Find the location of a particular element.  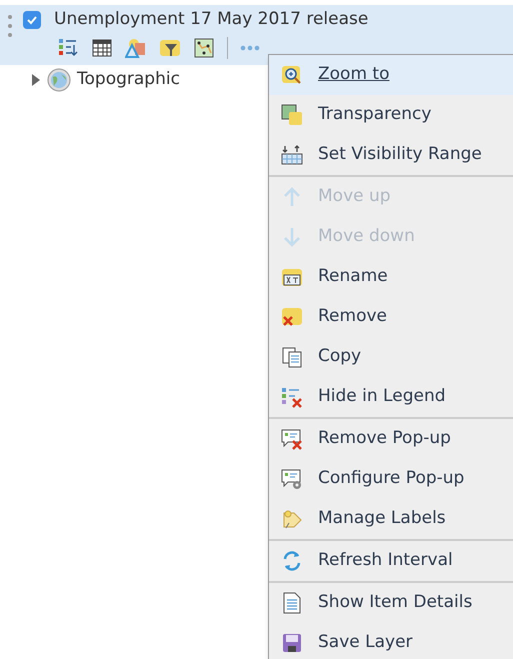

legend-hide-icon is located at coordinates (292, 397).